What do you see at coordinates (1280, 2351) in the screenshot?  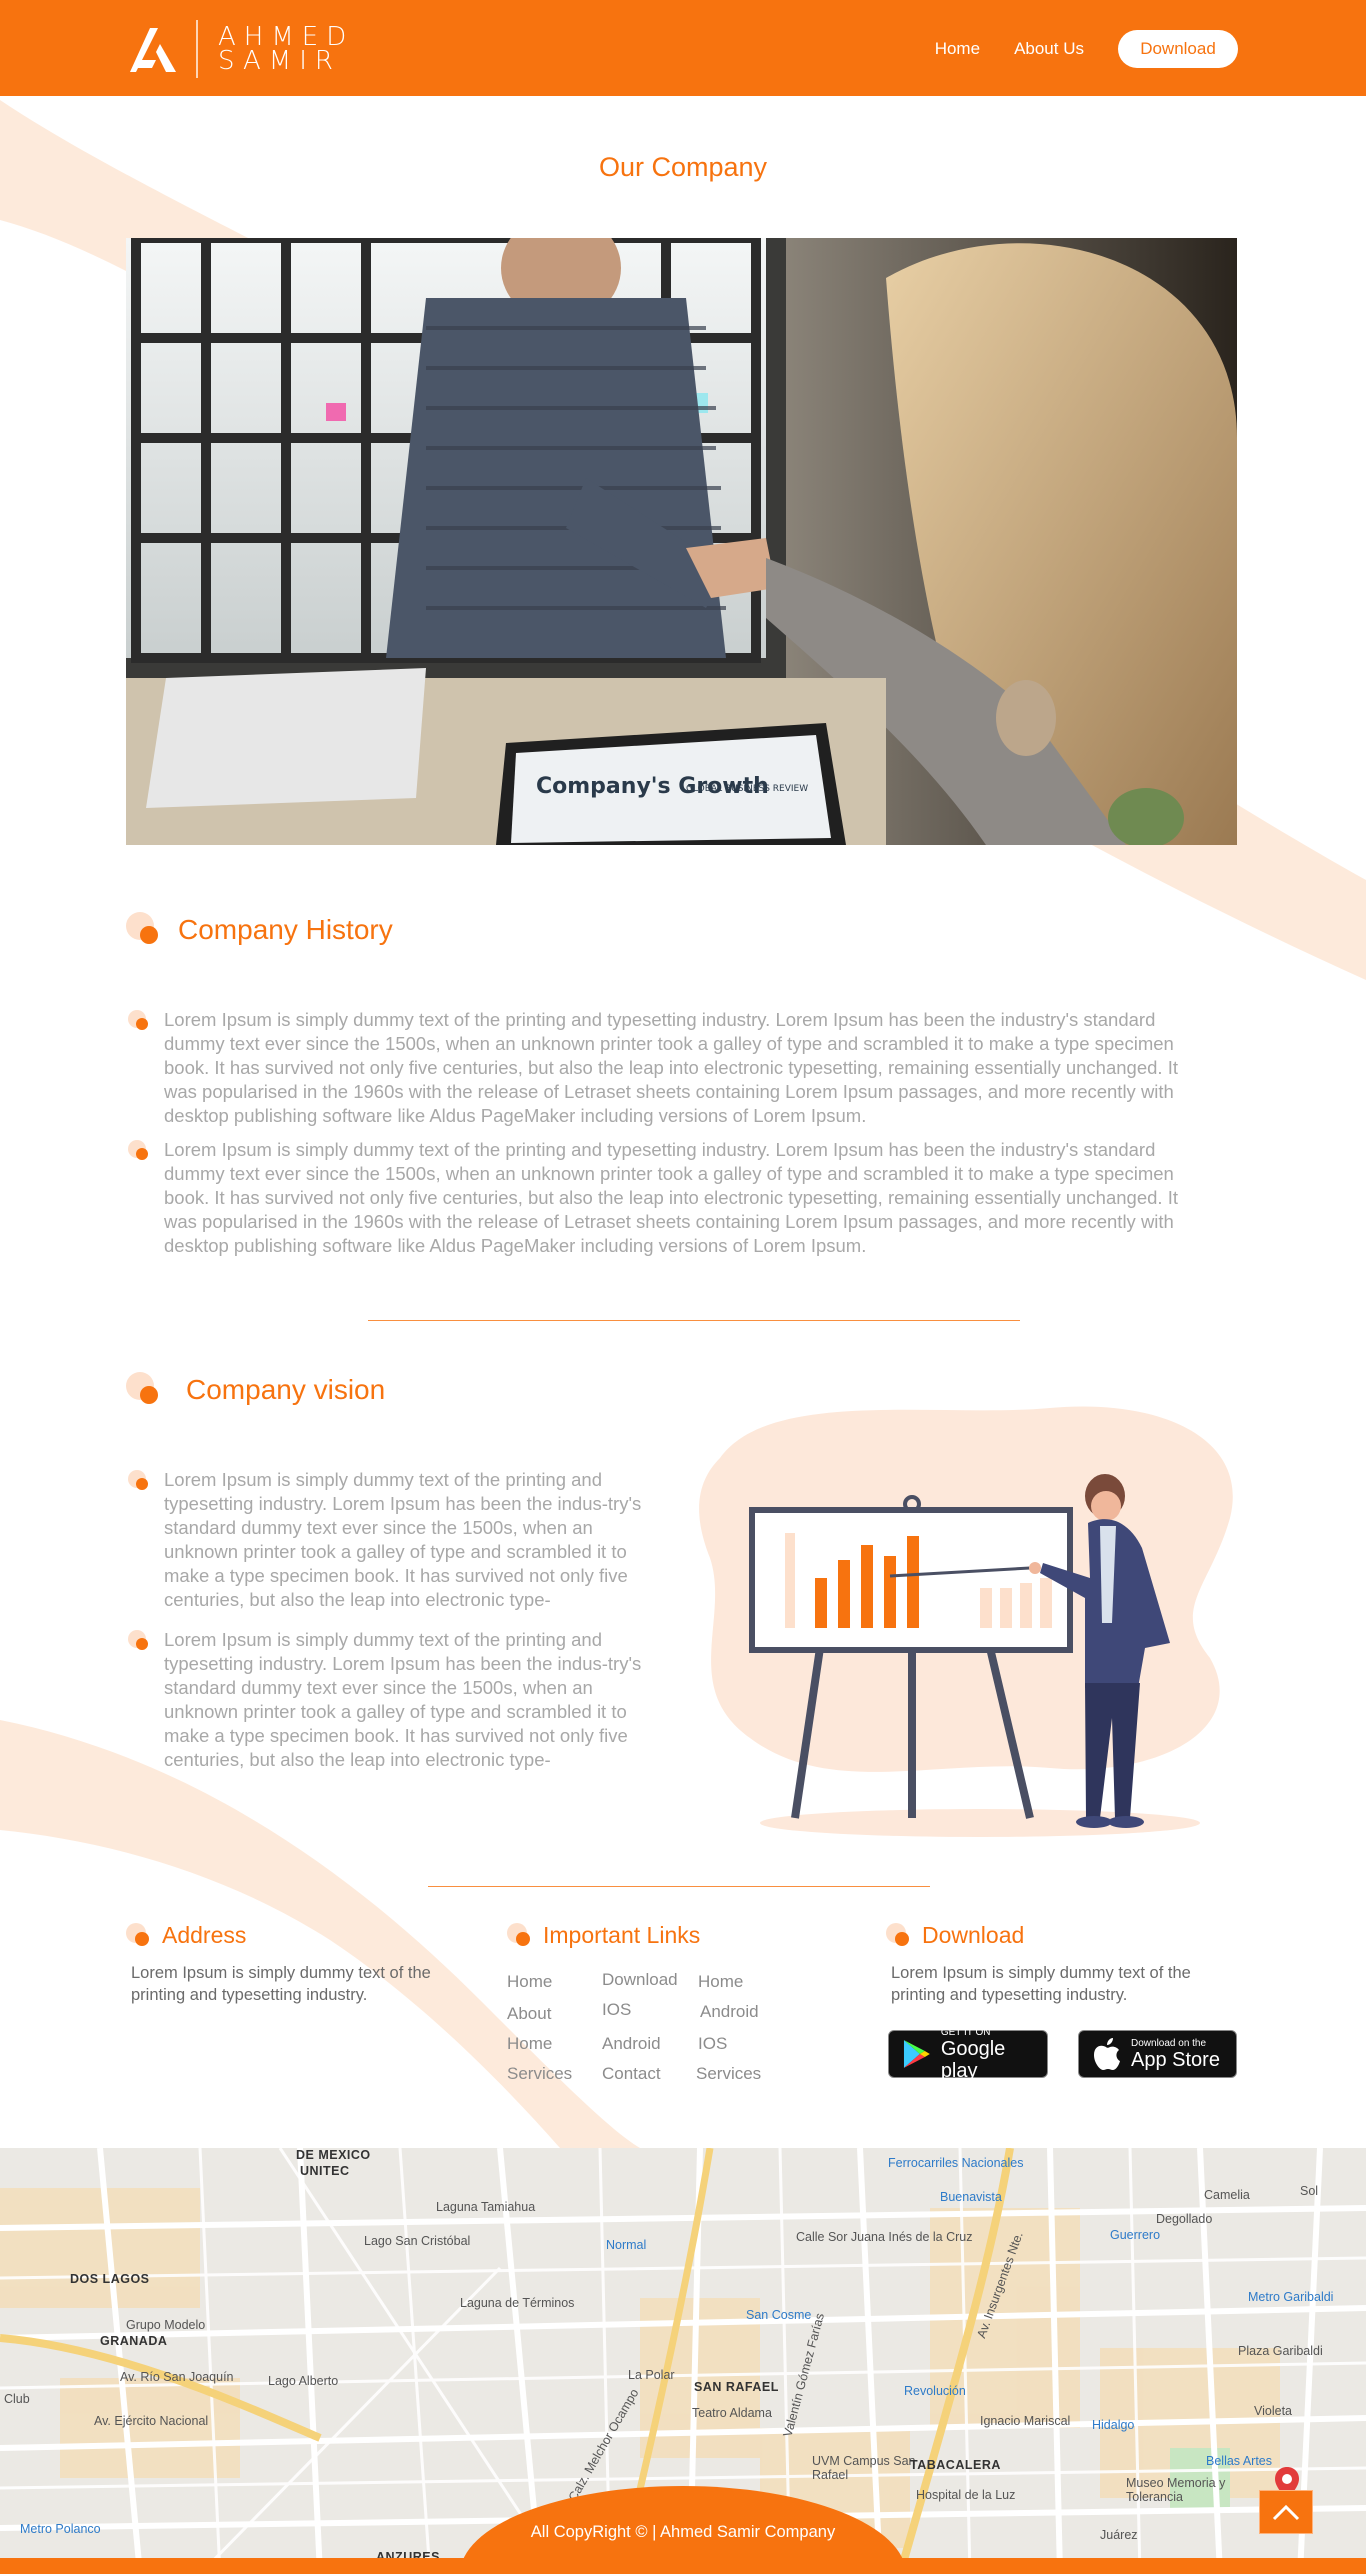 I see `map-label-plaza-garibaldi: Plaza Garibaldi` at bounding box center [1280, 2351].